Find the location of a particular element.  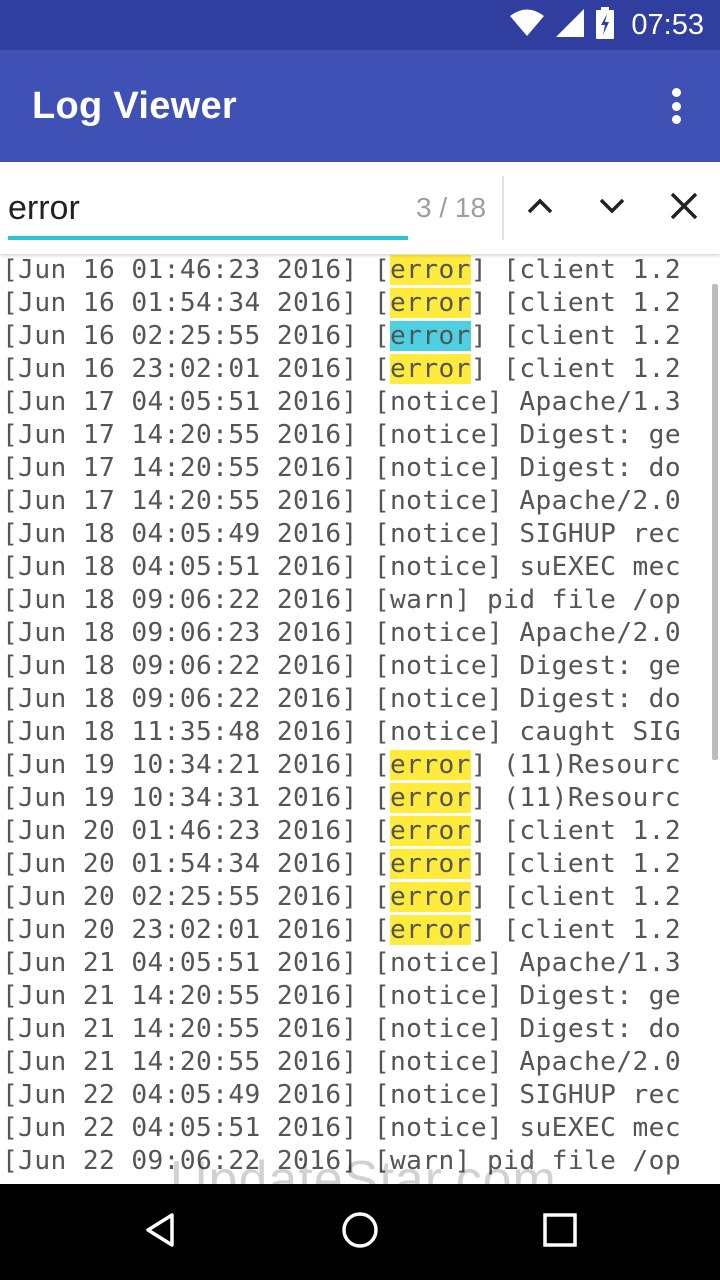

log-text: [Jun 16 01:54:34 2016] [ is located at coordinates (196, 303).